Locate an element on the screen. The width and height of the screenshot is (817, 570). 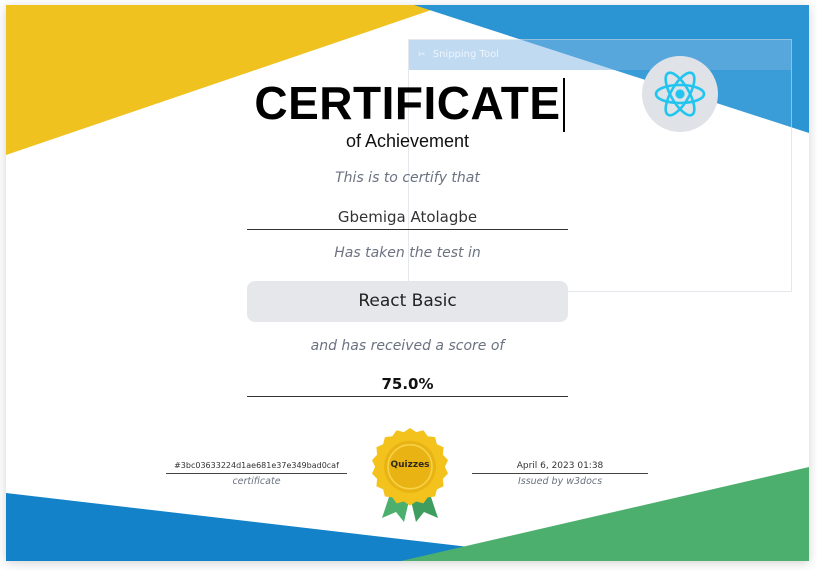
certificate-title: CERTIFICATE is located at coordinates (407, 103).